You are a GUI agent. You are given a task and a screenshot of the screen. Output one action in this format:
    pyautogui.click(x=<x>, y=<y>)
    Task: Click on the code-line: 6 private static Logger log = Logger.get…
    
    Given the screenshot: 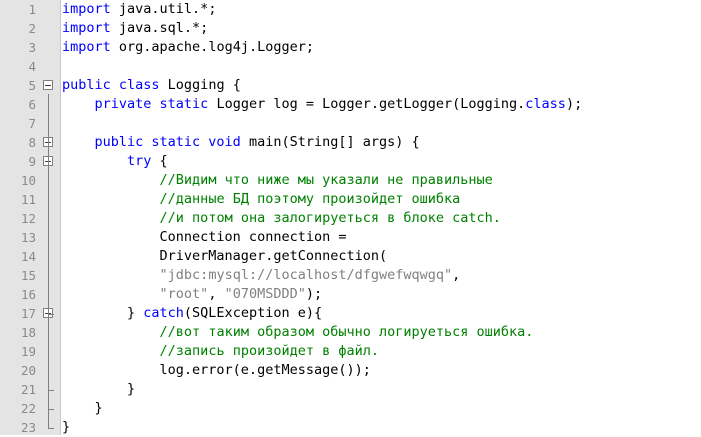 What is the action you would take?
    pyautogui.click(x=350, y=104)
    